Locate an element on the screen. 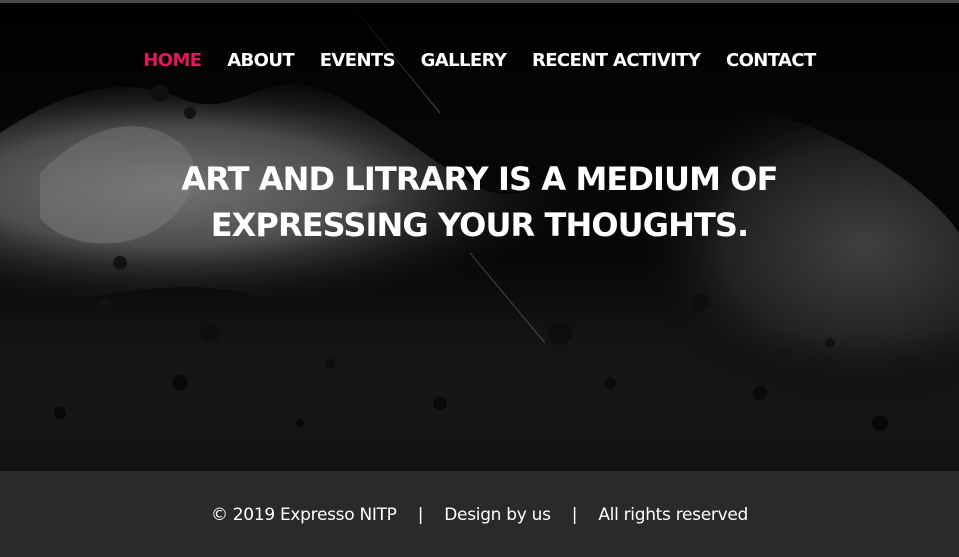 The width and height of the screenshot is (959, 557). hero-headline-line-2: EXPRESSING YOUR THOUGHTS. is located at coordinates (480, 225).